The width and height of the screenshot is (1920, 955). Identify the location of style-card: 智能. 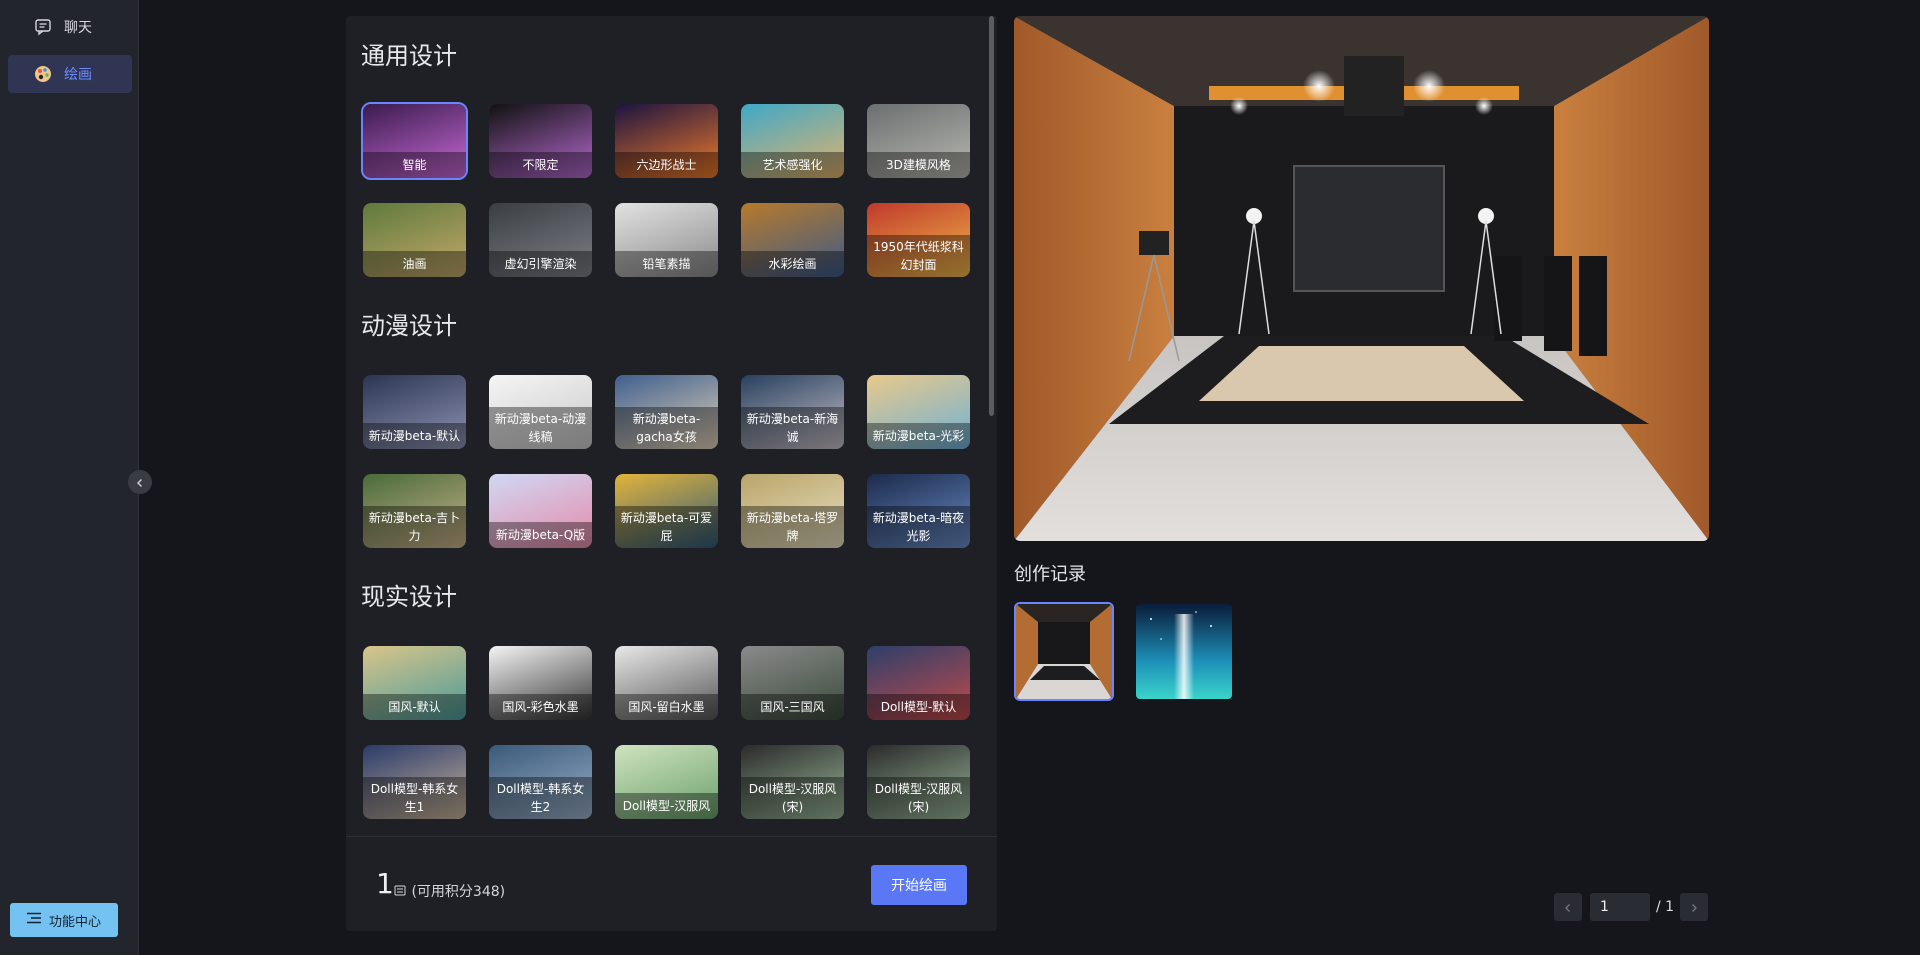
(414, 141).